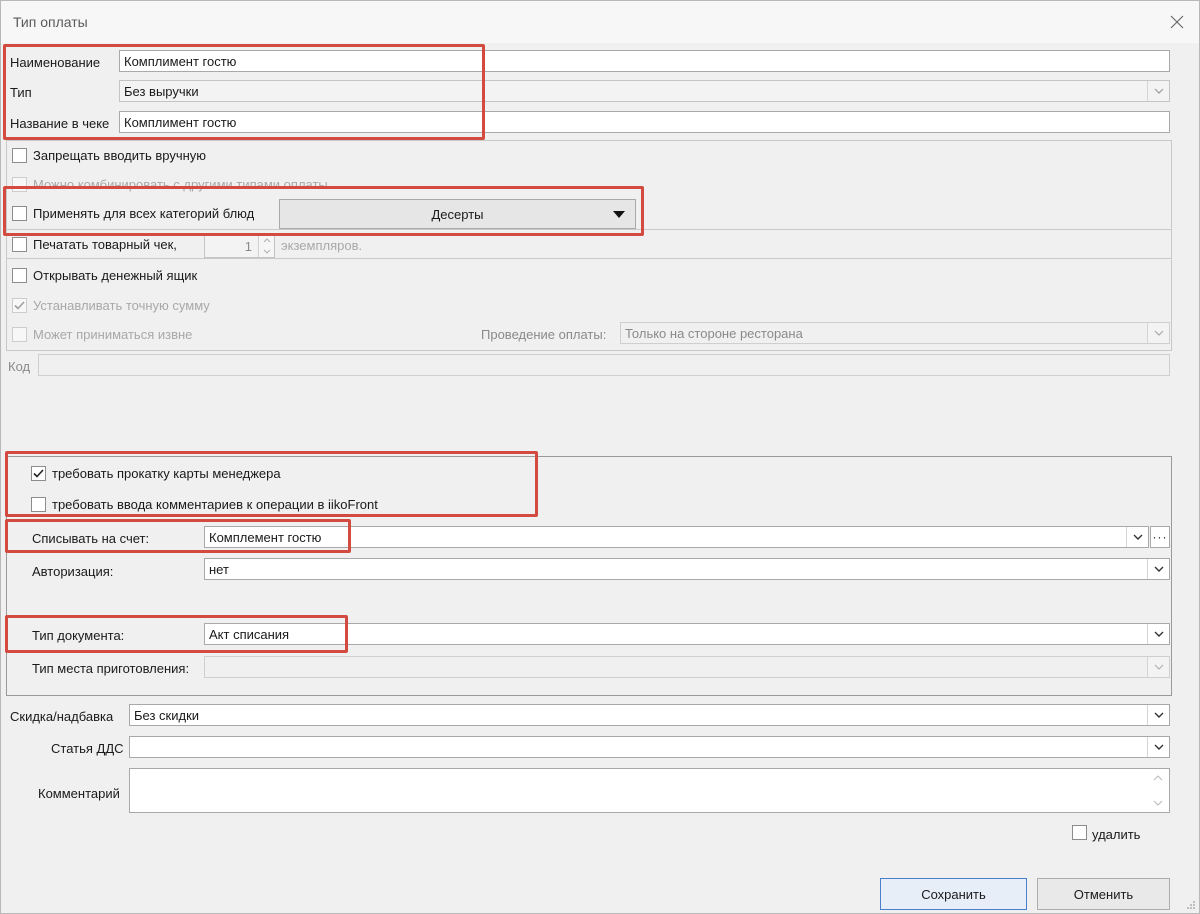 This screenshot has height=914, width=1200. What do you see at coordinates (50, 22) in the screenshot?
I see `window-title: Тип оплаты` at bounding box center [50, 22].